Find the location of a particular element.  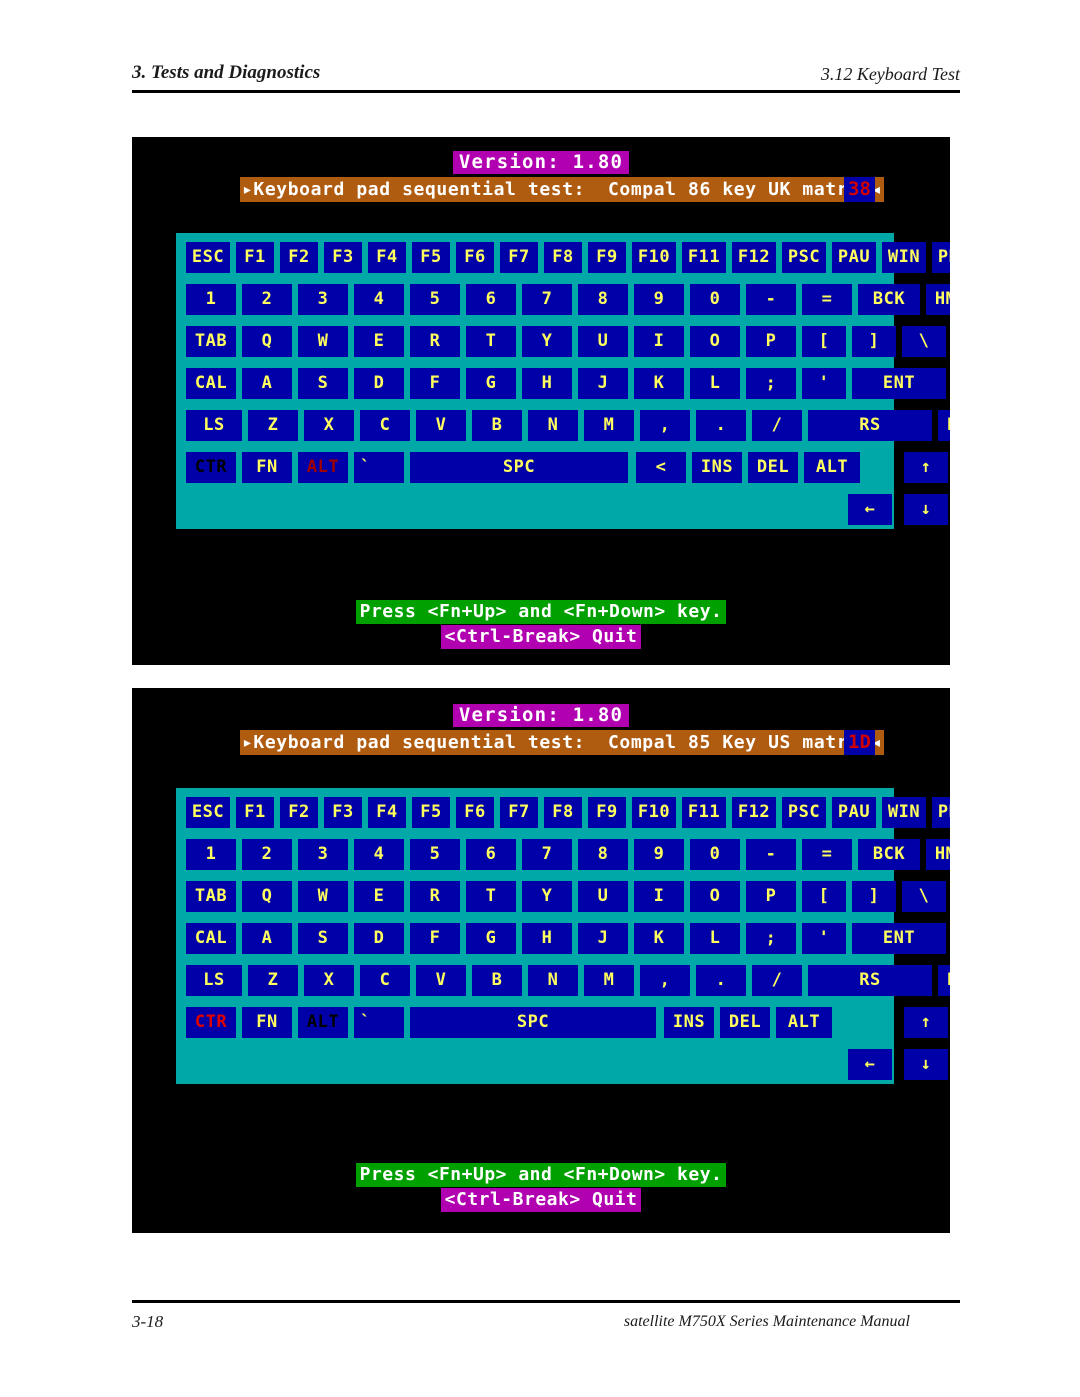

keyboard-key: PRN is located at coordinates (941, 812).